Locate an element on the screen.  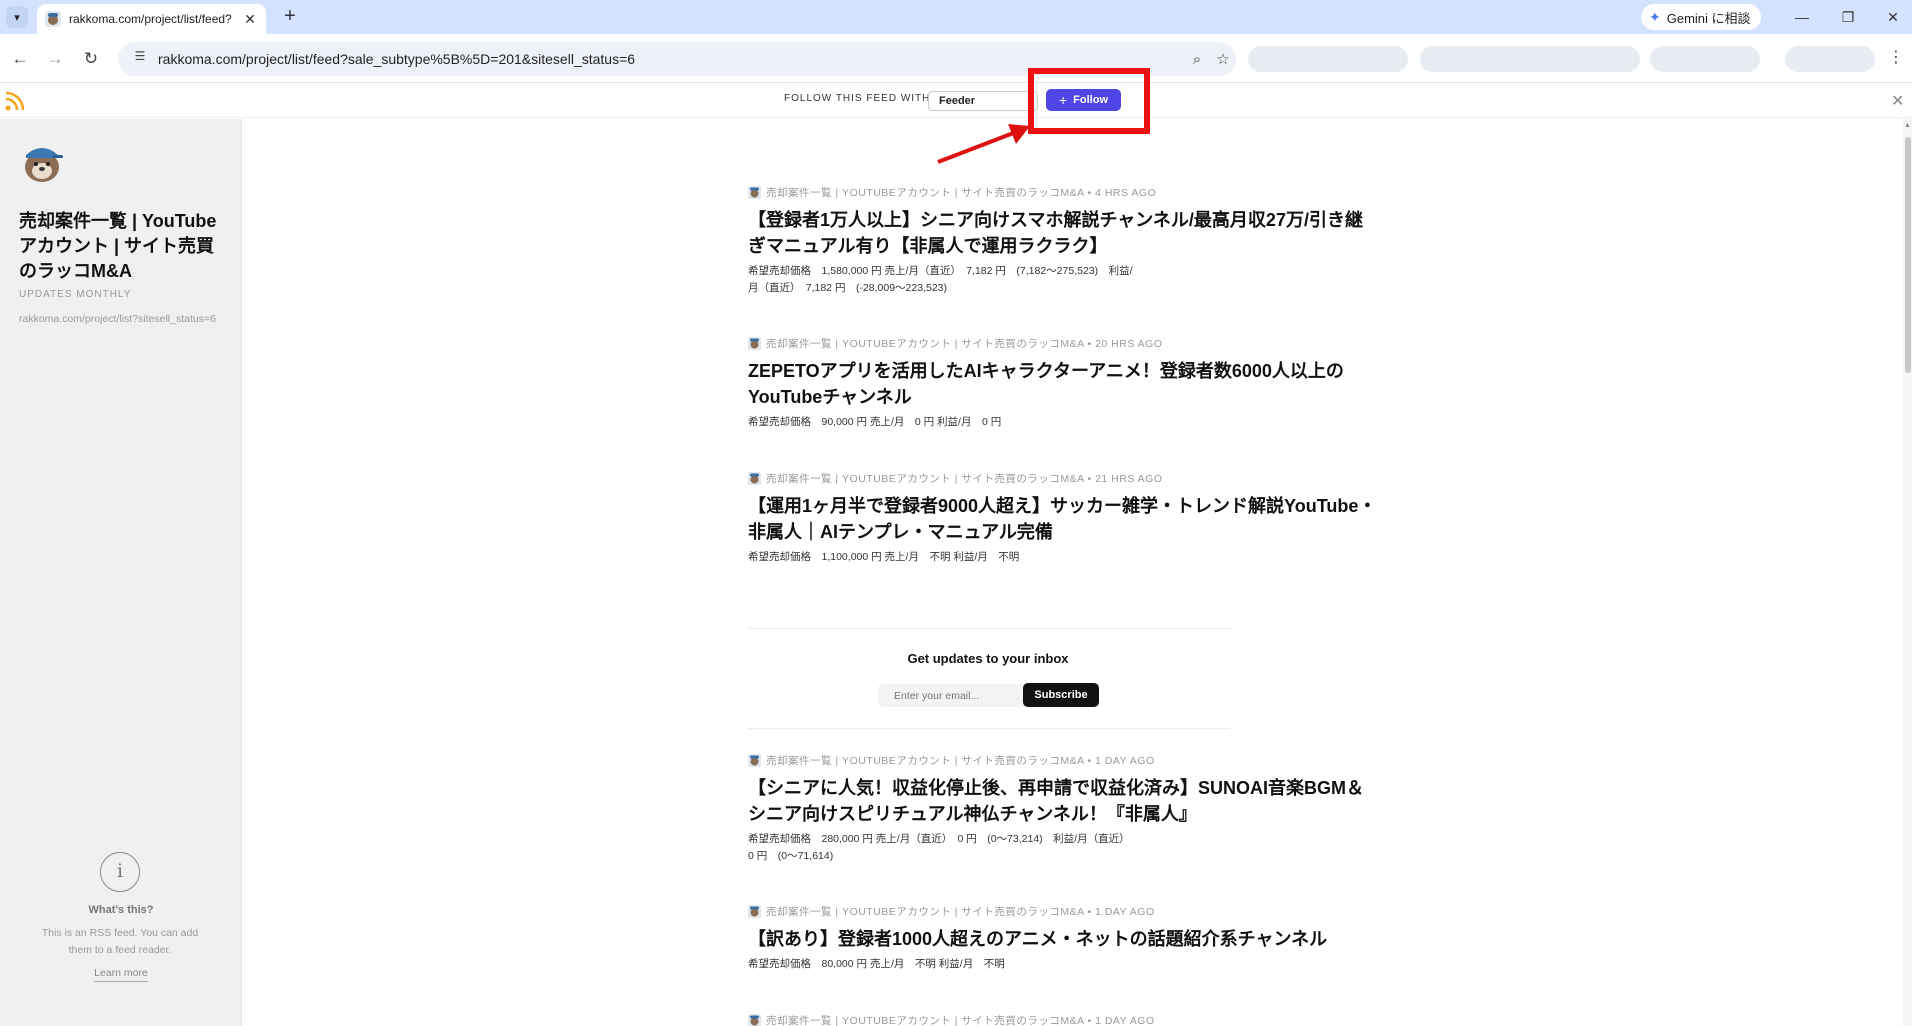
scrollbar-thumb is located at coordinates (1908, 255).